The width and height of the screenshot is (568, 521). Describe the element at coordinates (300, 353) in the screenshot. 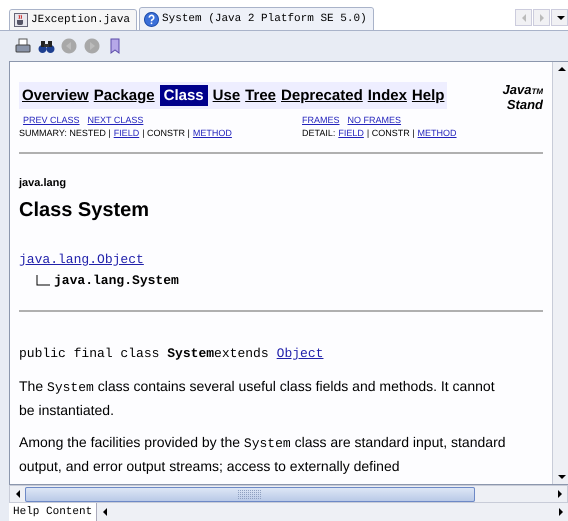

I see `object-link: Object` at that location.